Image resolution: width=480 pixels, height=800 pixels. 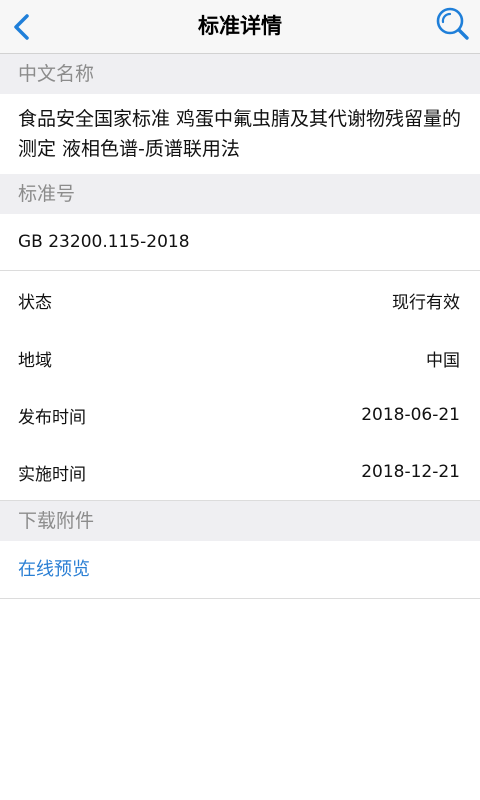 I want to click on chinese-name-header: 中文名称, so click(x=240, y=74).